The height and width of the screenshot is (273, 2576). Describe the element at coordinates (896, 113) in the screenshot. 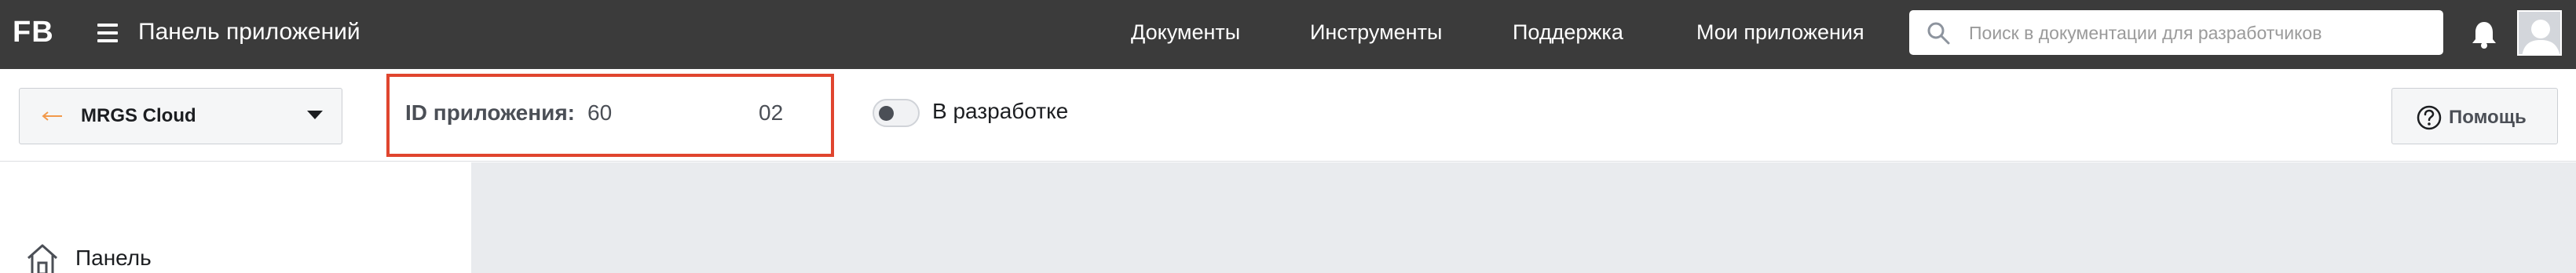

I see `dev-mode-toggle` at that location.